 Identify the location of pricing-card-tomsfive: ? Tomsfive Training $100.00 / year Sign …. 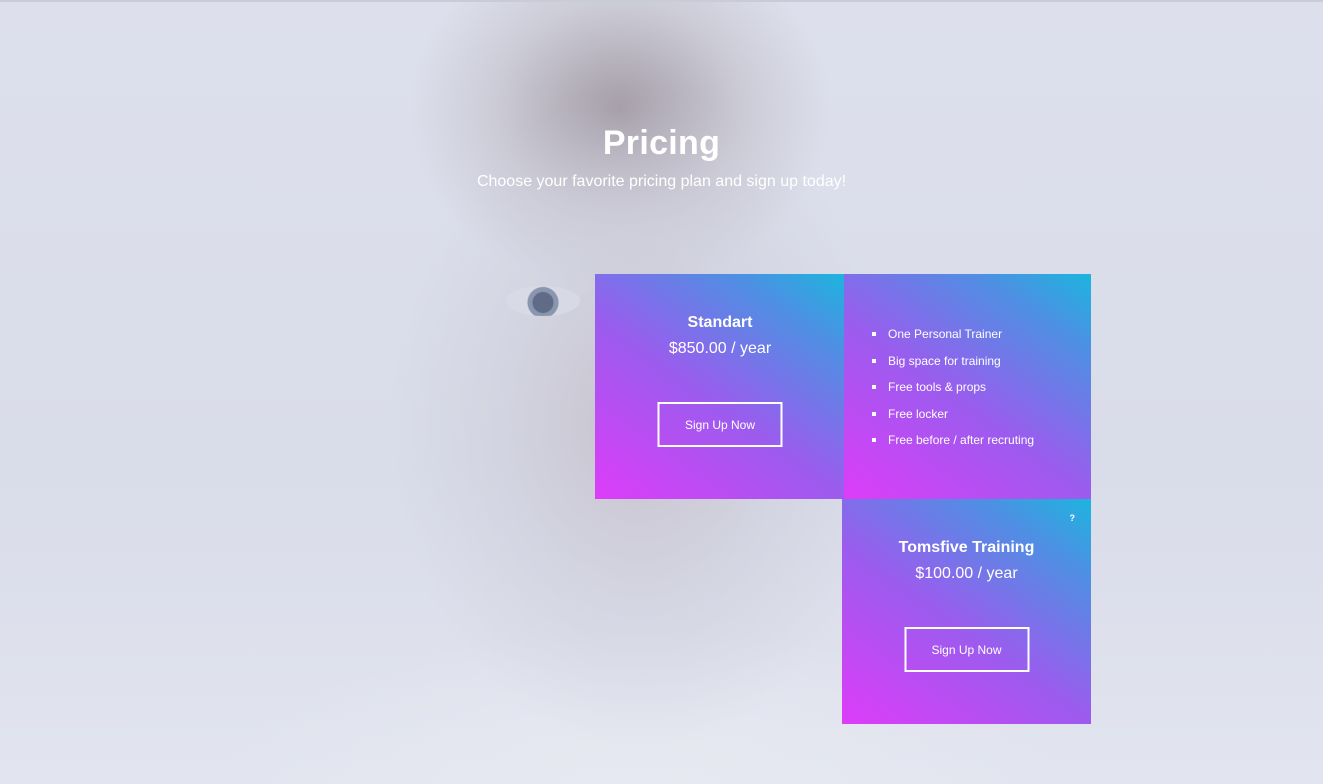
(966, 611).